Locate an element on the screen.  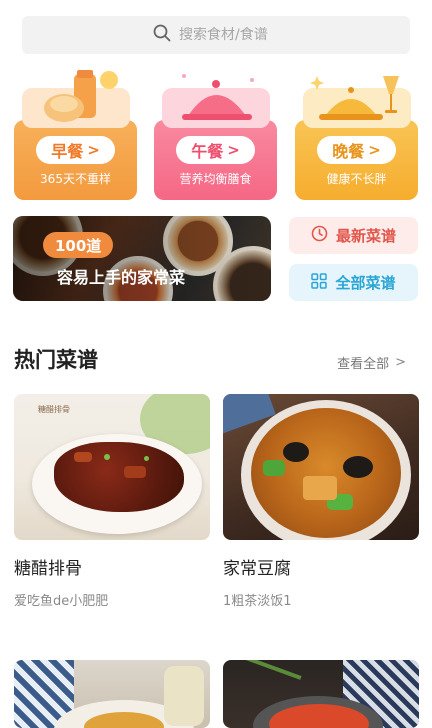
breakfast-illustration-icon is located at coordinates (76, 99).